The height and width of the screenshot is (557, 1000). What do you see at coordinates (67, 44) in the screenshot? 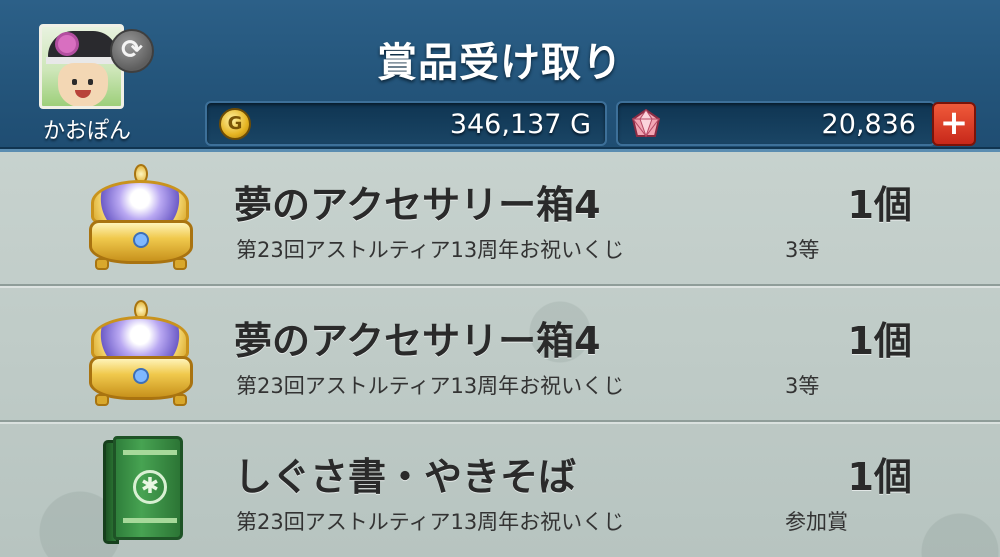
I see `avatar-hat-flower` at bounding box center [67, 44].